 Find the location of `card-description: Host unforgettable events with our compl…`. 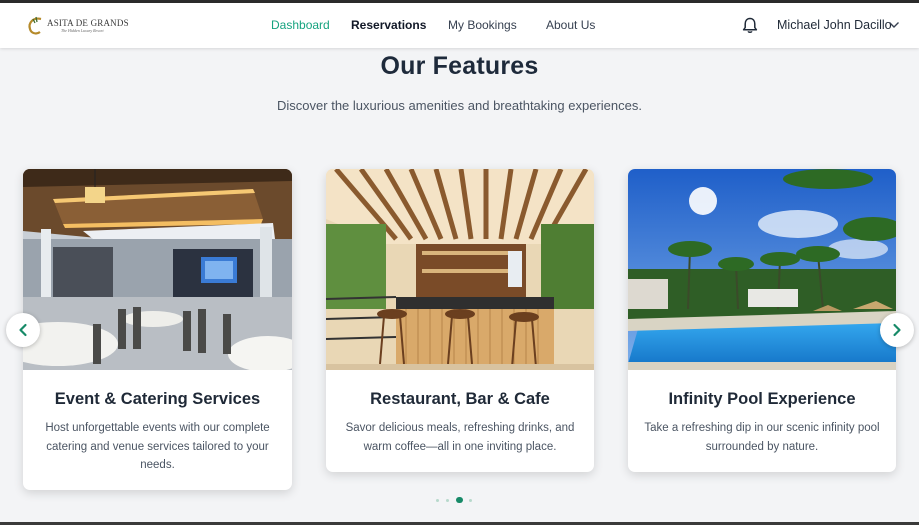

card-description: Host unforgettable events with our compl… is located at coordinates (157, 447).